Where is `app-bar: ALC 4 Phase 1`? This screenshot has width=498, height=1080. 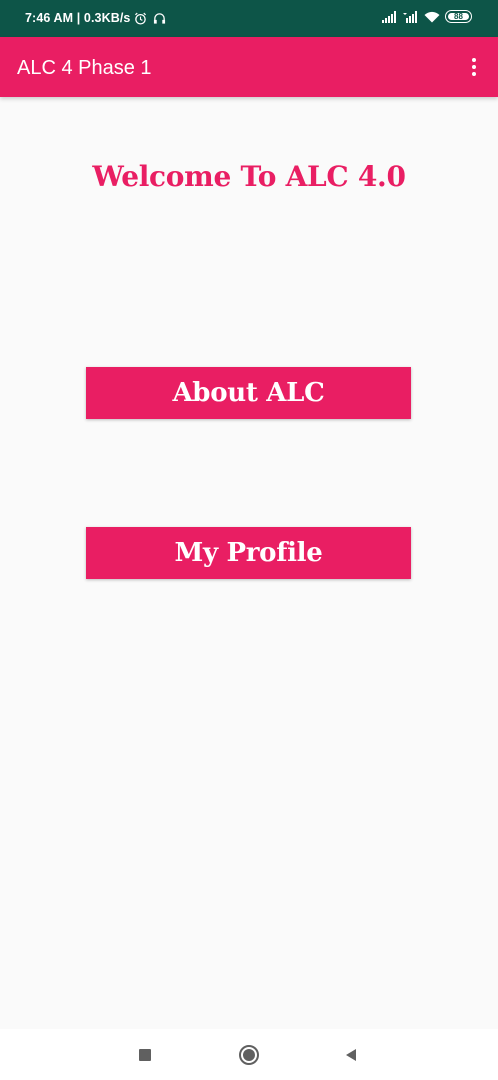 app-bar: ALC 4 Phase 1 is located at coordinates (249, 67).